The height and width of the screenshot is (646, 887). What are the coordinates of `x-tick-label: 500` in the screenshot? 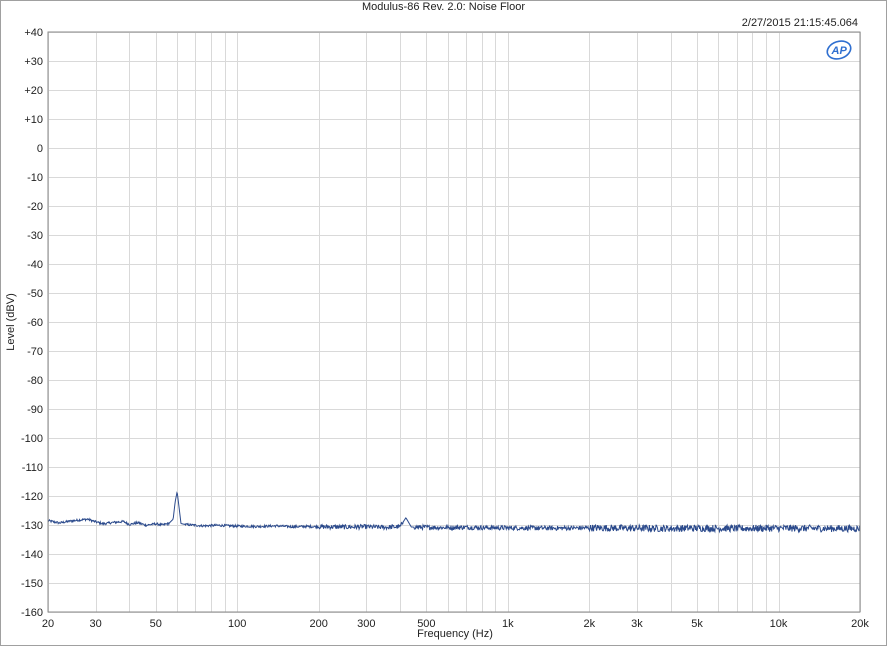 It's located at (426, 624).